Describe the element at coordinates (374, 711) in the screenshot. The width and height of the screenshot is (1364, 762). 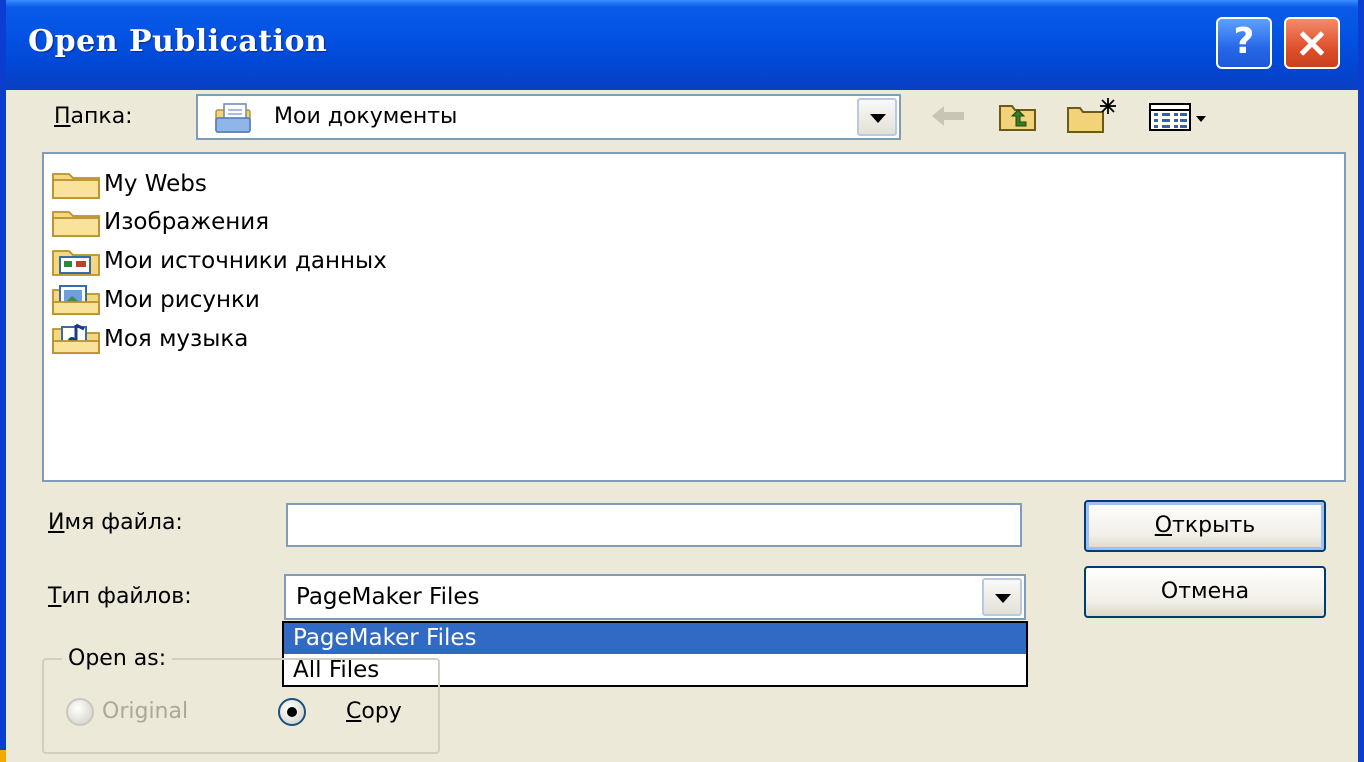
I see `copy-label: Copy` at that location.